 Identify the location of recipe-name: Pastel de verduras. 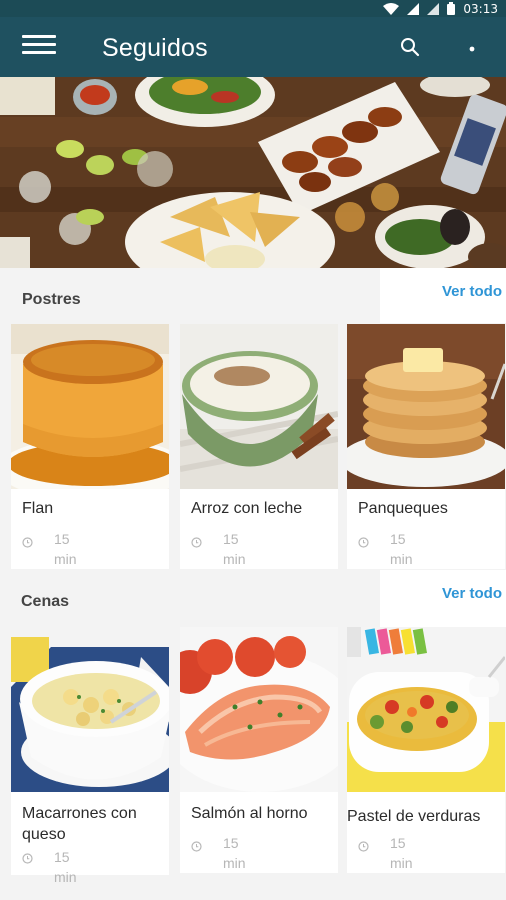
(414, 816).